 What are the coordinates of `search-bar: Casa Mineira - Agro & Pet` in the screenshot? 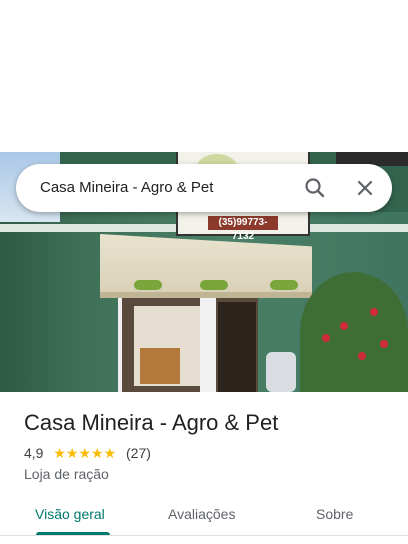 It's located at (204, 188).